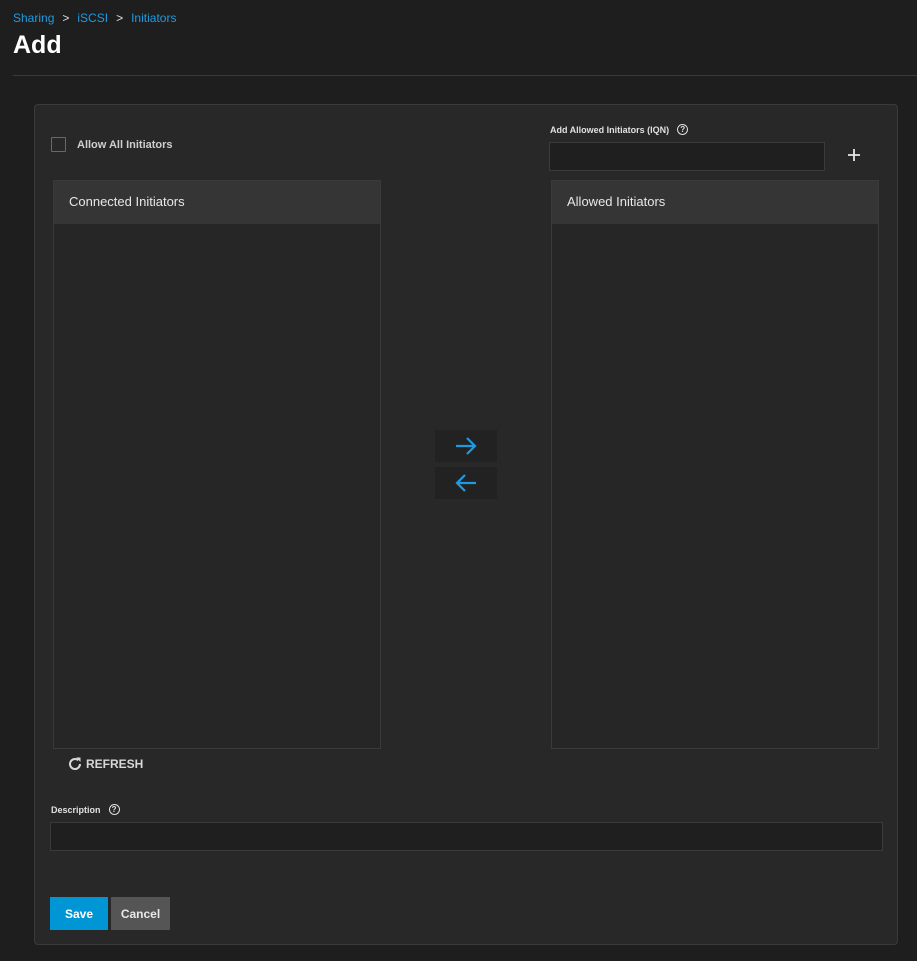 The height and width of the screenshot is (961, 917). Describe the element at coordinates (465, 38) in the screenshot. I see `page-header: Sharing > iSCSI > Initiators Add` at that location.